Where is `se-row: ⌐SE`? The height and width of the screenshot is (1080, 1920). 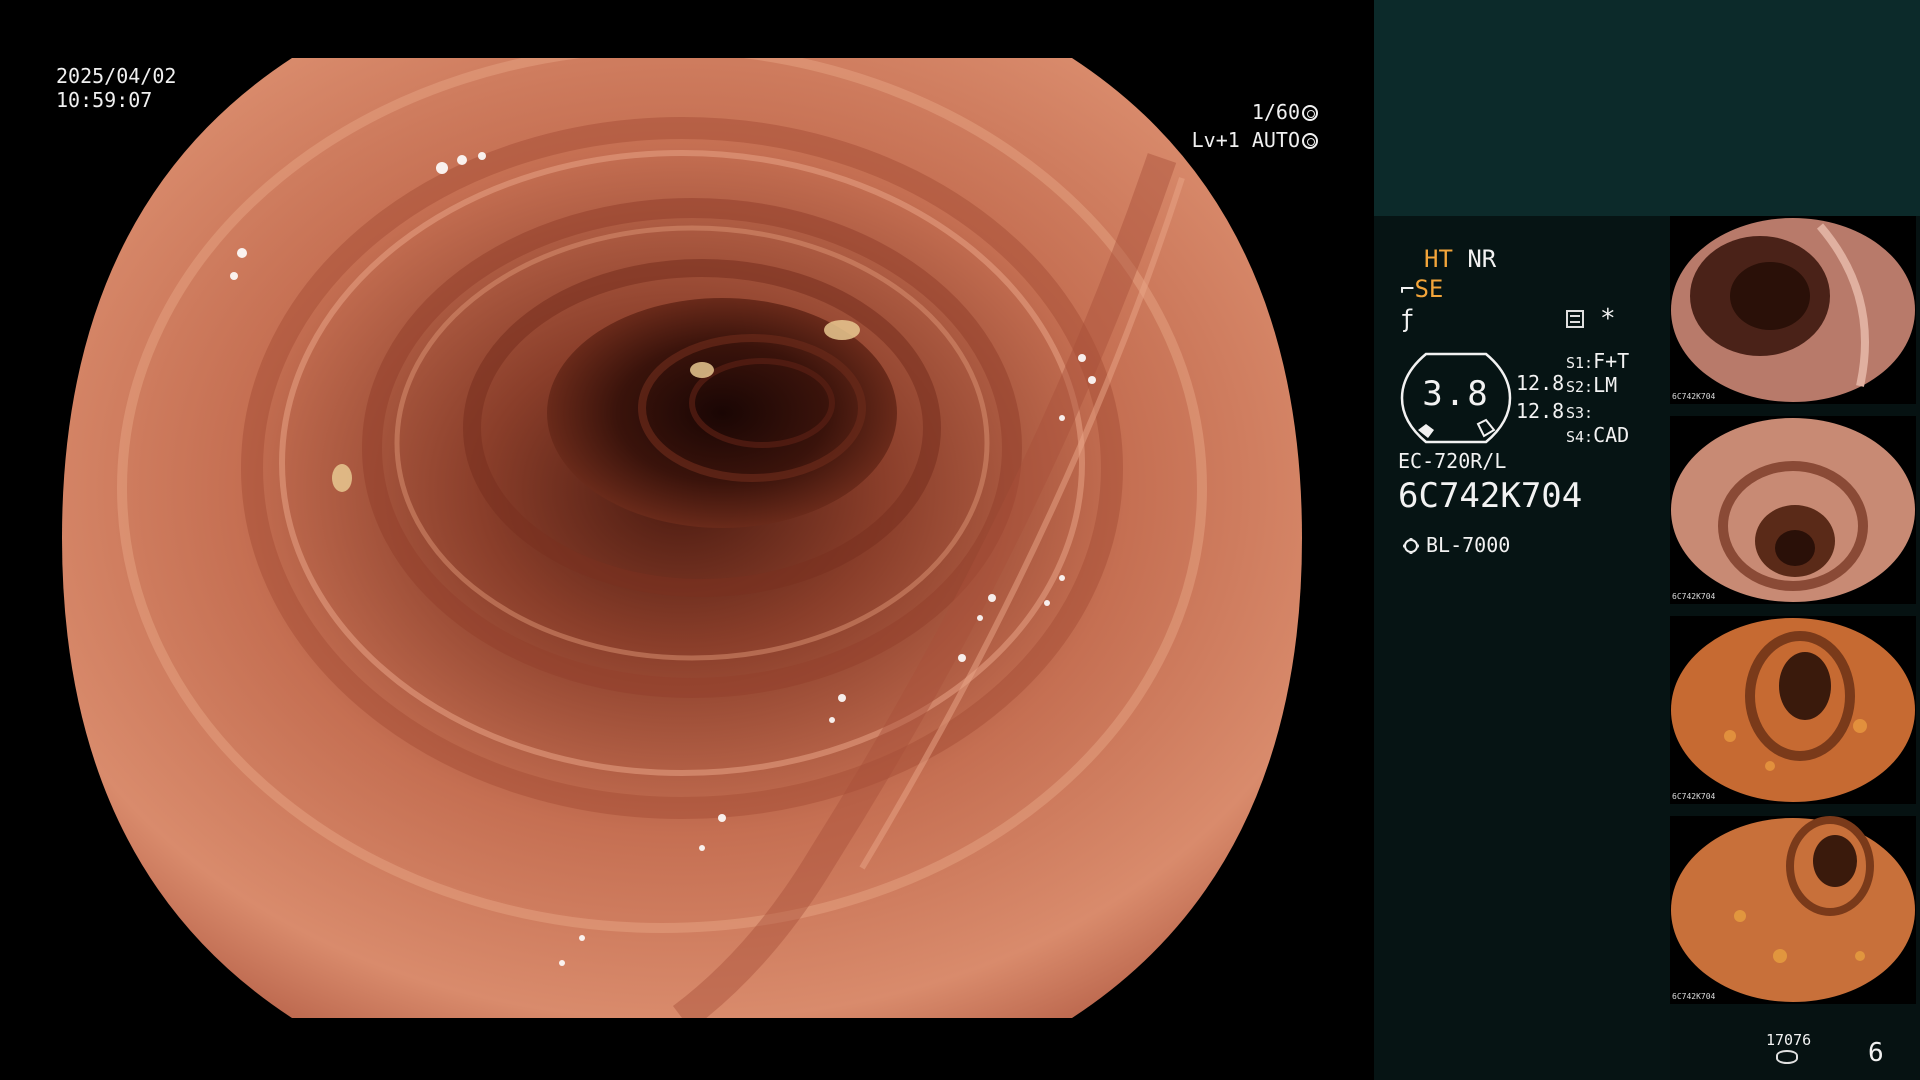 se-row: ⌐SE is located at coordinates (1421, 289).